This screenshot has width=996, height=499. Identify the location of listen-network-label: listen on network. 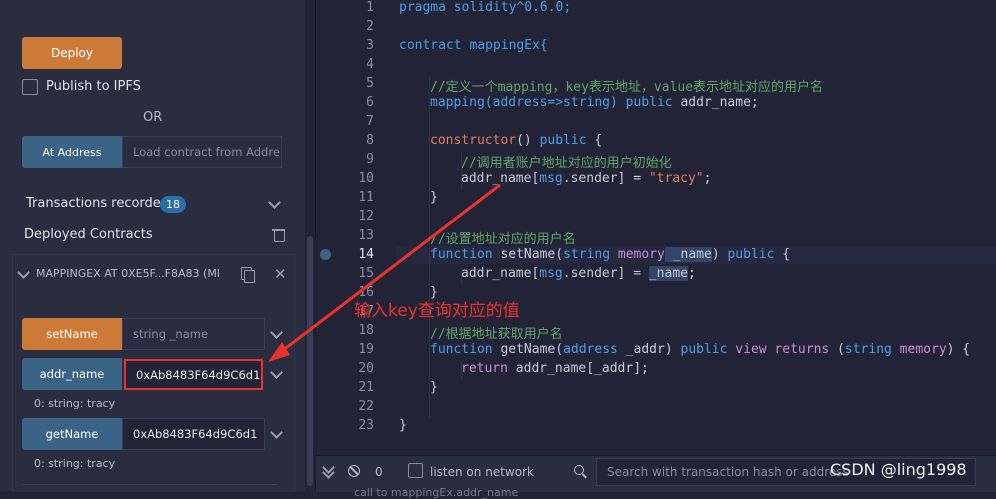
(482, 472).